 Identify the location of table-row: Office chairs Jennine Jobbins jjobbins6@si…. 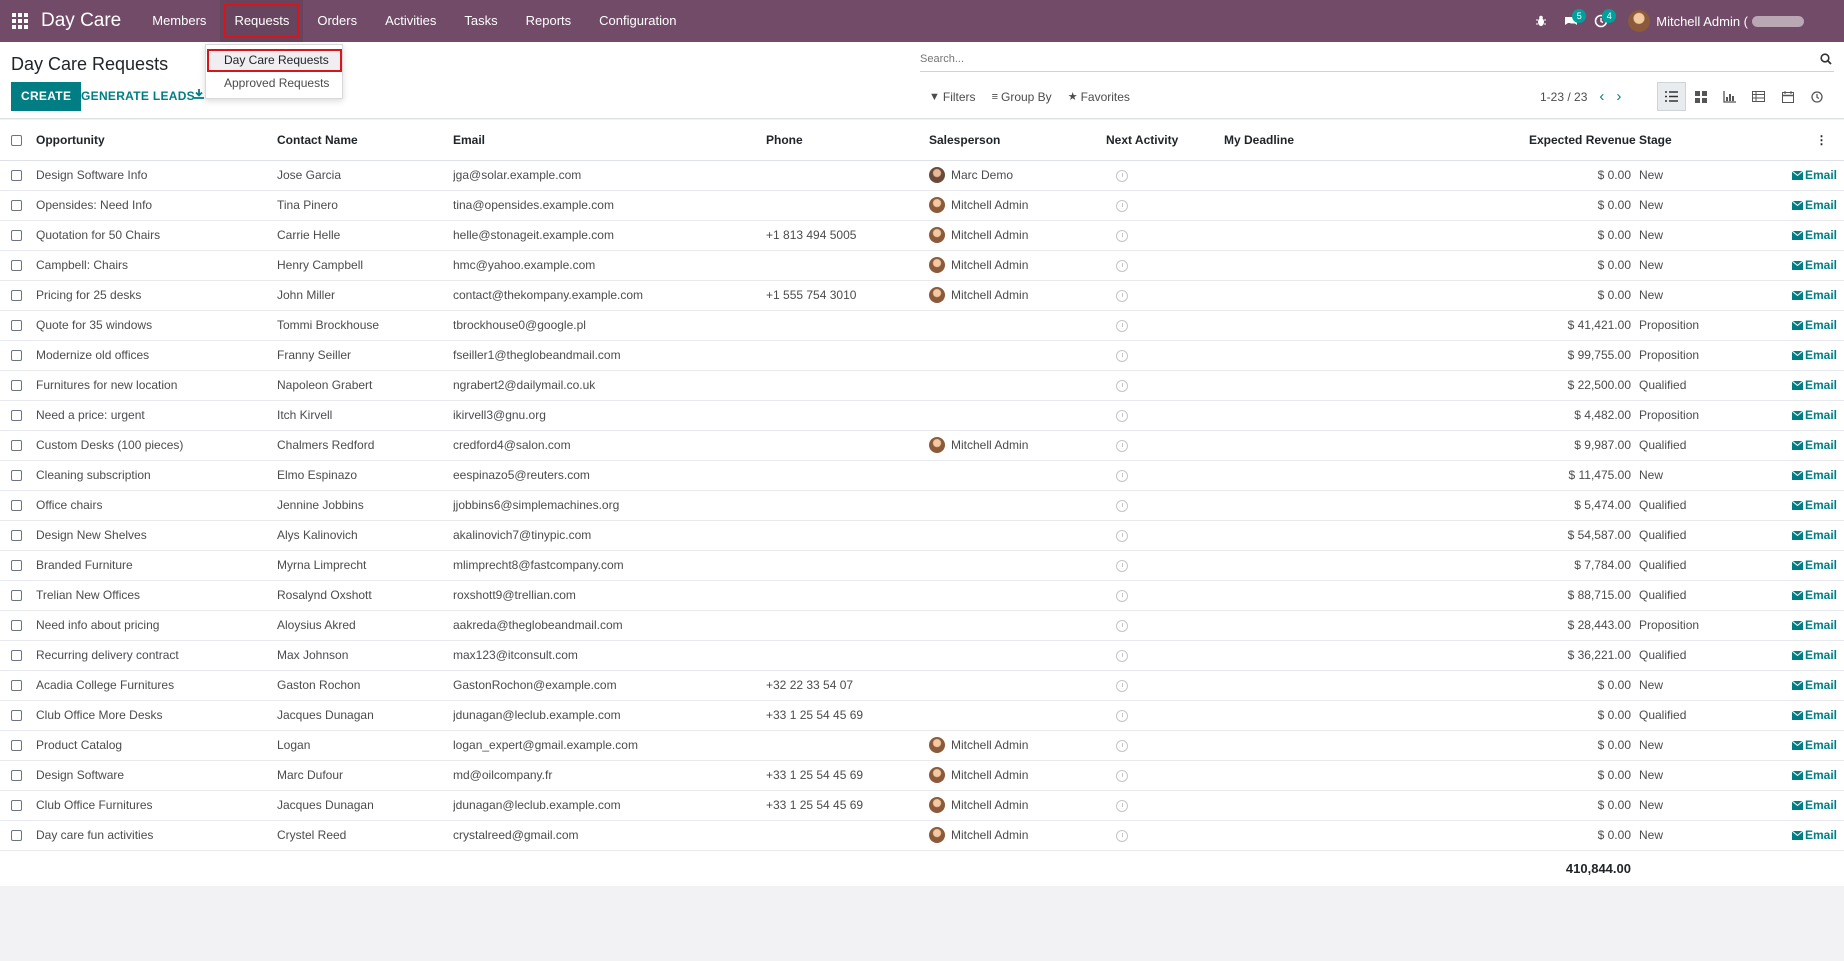
(922, 505).